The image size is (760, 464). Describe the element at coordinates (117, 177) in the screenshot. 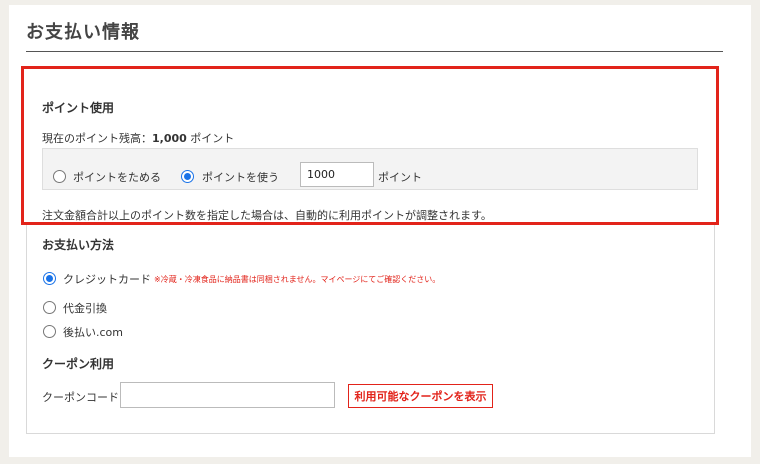

I see `radio-save-points-label: ポイントをためる` at that location.